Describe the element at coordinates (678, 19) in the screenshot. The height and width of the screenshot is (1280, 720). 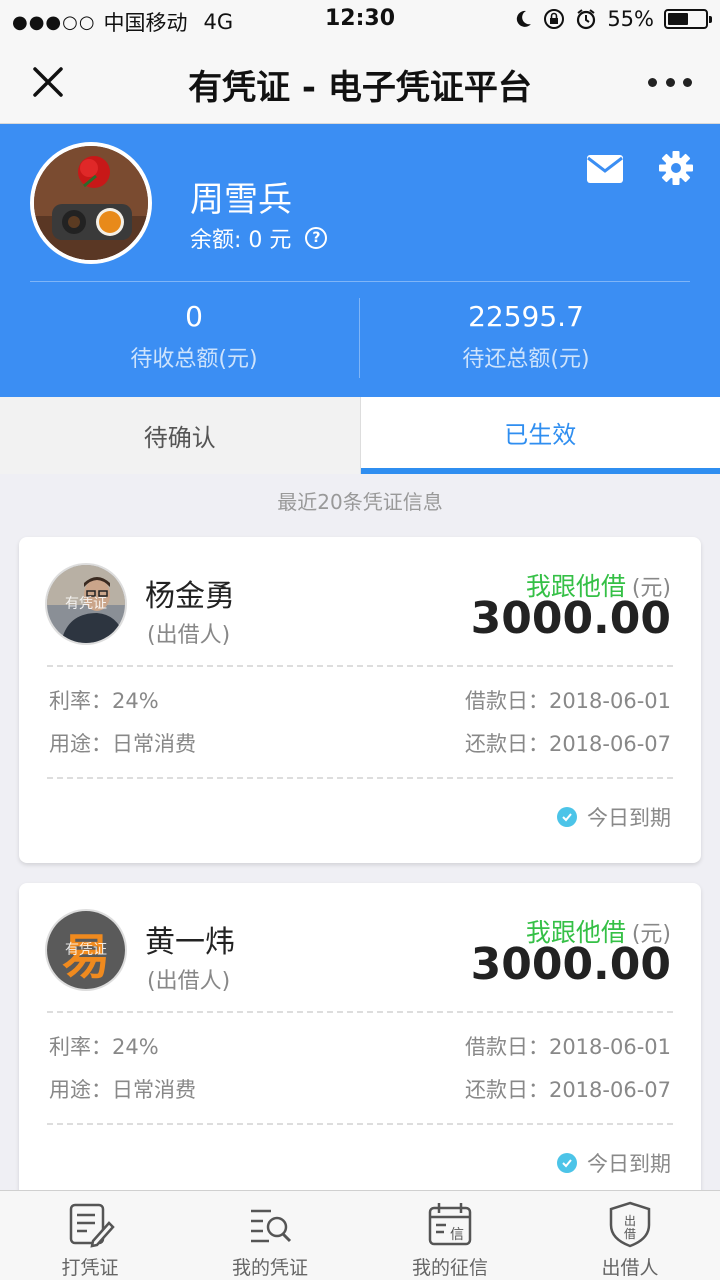
I see `battery-level` at that location.